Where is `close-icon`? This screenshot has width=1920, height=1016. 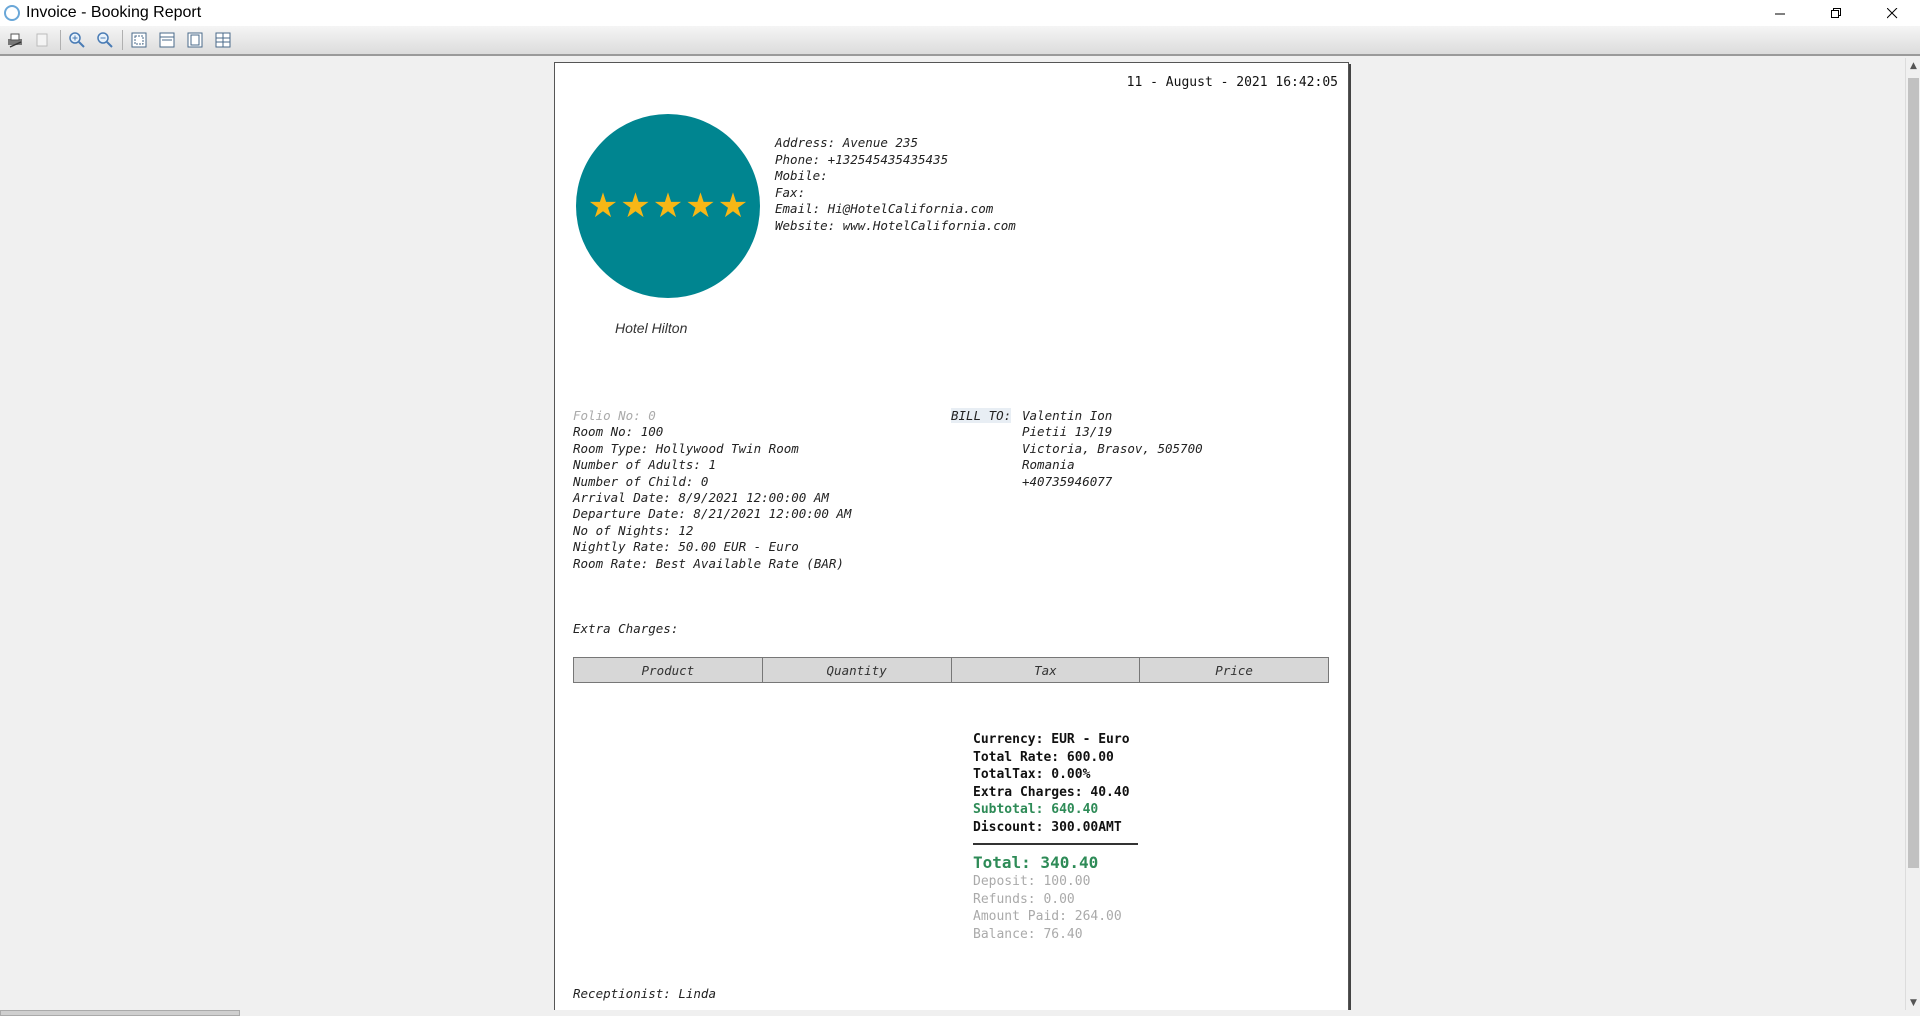 close-icon is located at coordinates (1891, 12).